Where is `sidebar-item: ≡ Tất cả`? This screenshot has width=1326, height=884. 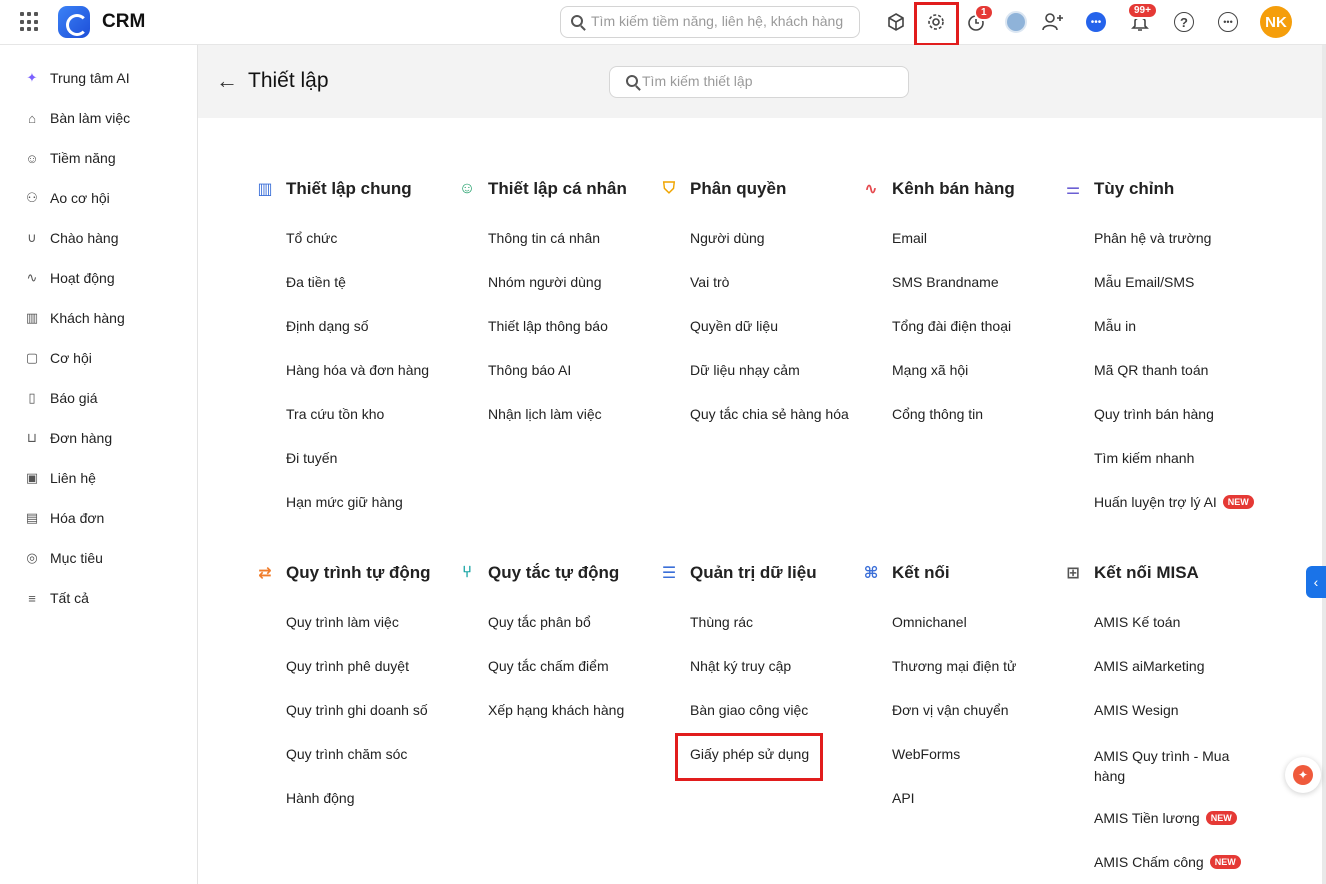
sidebar-item: ≡ Tất cả is located at coordinates (56, 598).